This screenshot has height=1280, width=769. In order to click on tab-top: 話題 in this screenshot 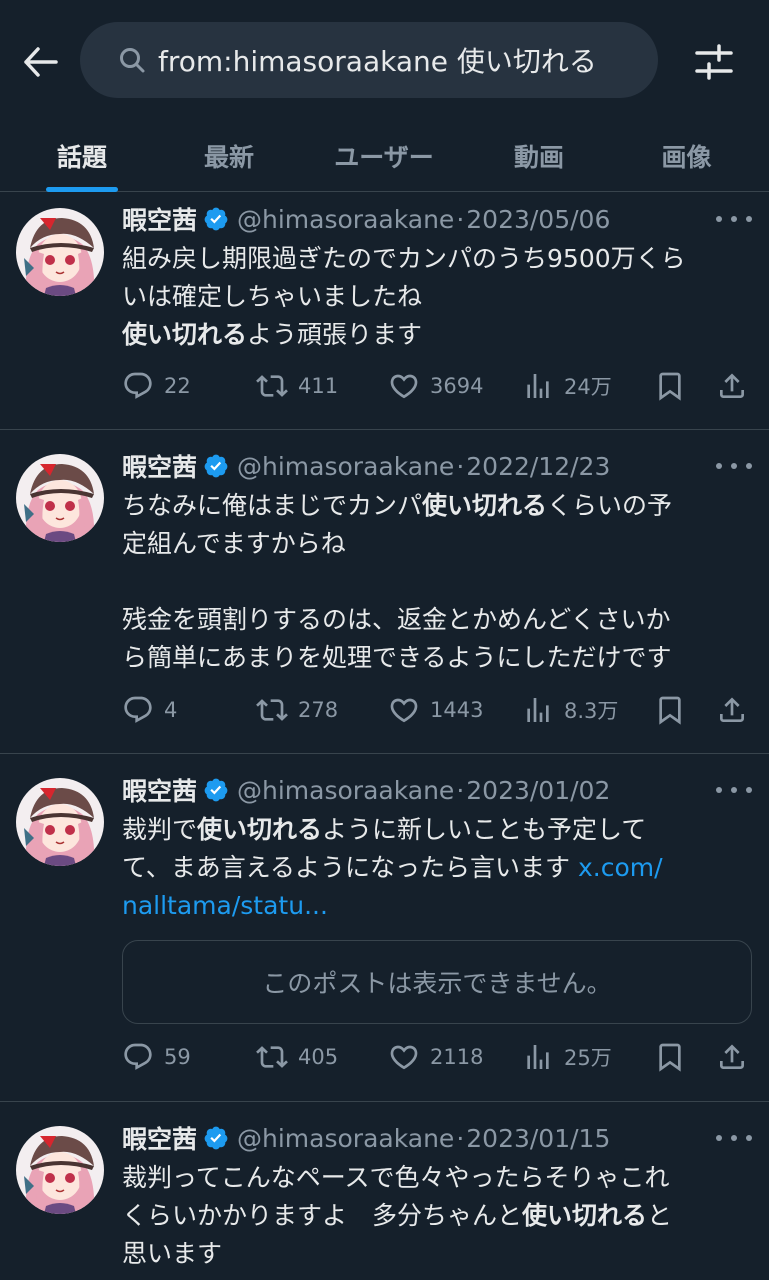, I will do `click(82, 156)`.